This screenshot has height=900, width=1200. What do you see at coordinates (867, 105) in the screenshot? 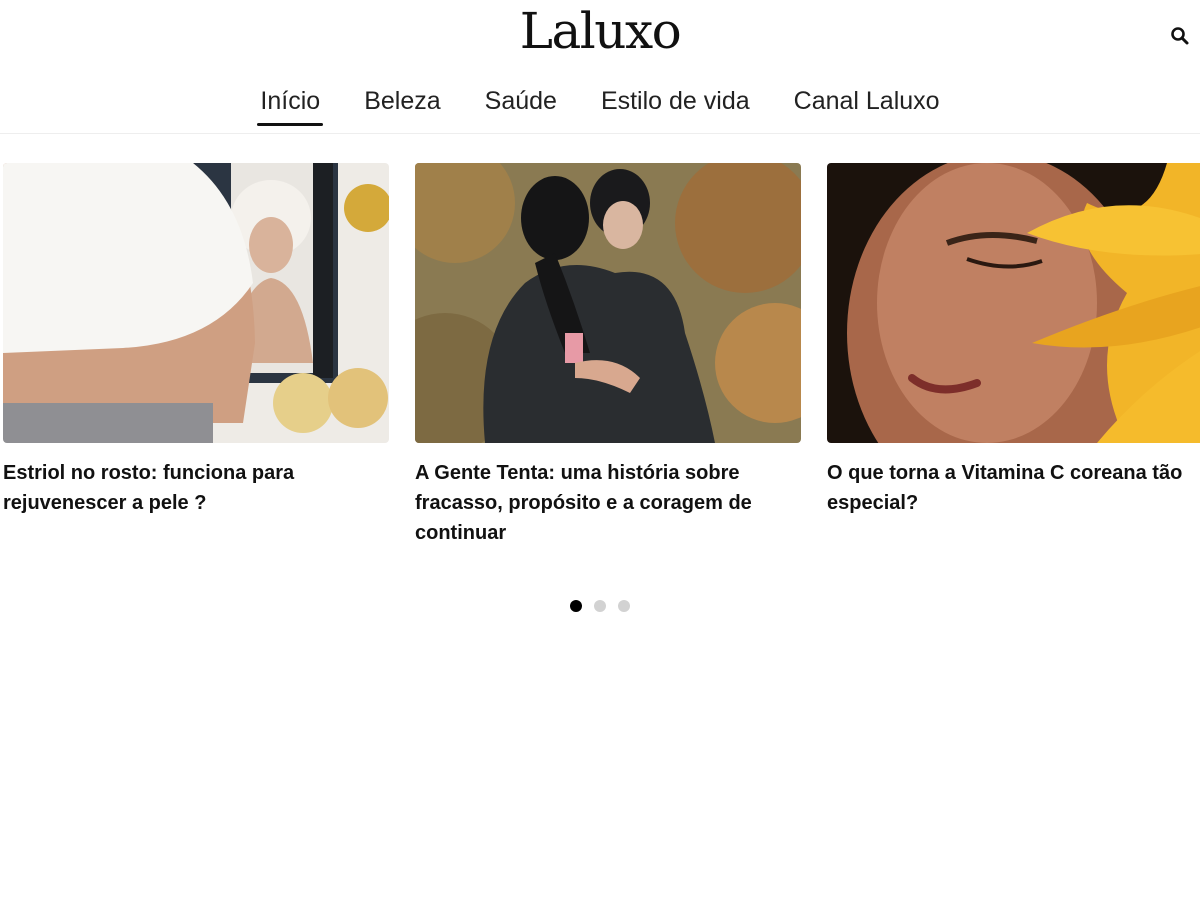
I see `nav-item-canal-laluxo: Canal Laluxo` at bounding box center [867, 105].